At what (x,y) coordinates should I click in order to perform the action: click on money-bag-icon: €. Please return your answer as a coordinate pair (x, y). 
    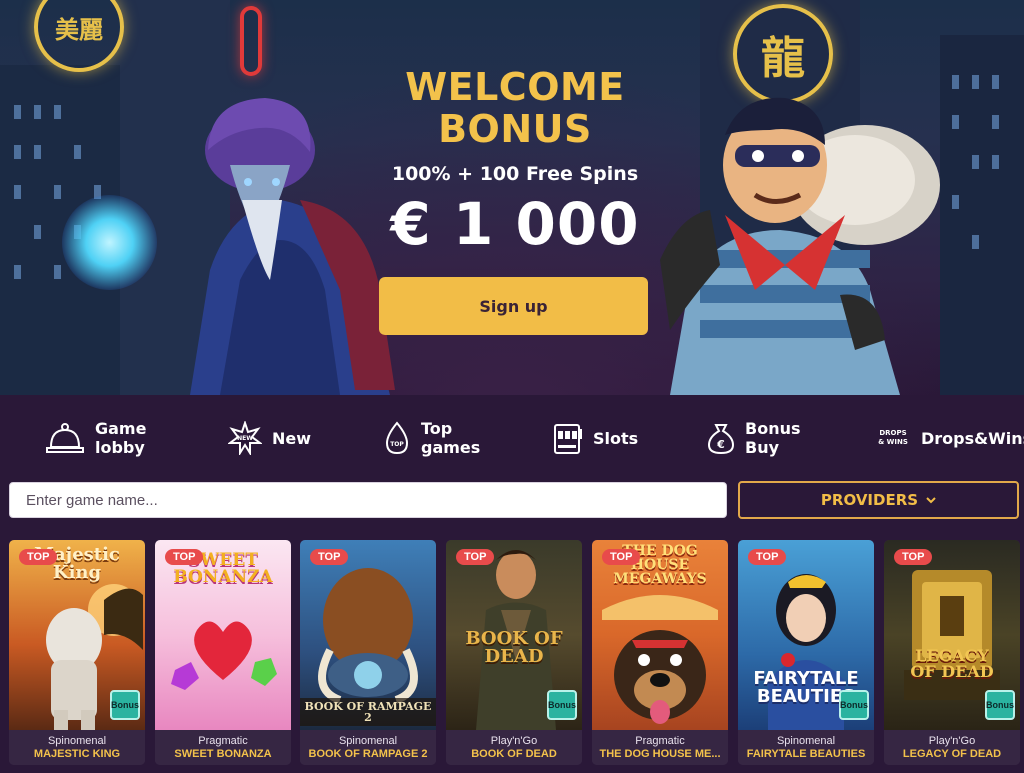
    Looking at the image, I should click on (721, 439).